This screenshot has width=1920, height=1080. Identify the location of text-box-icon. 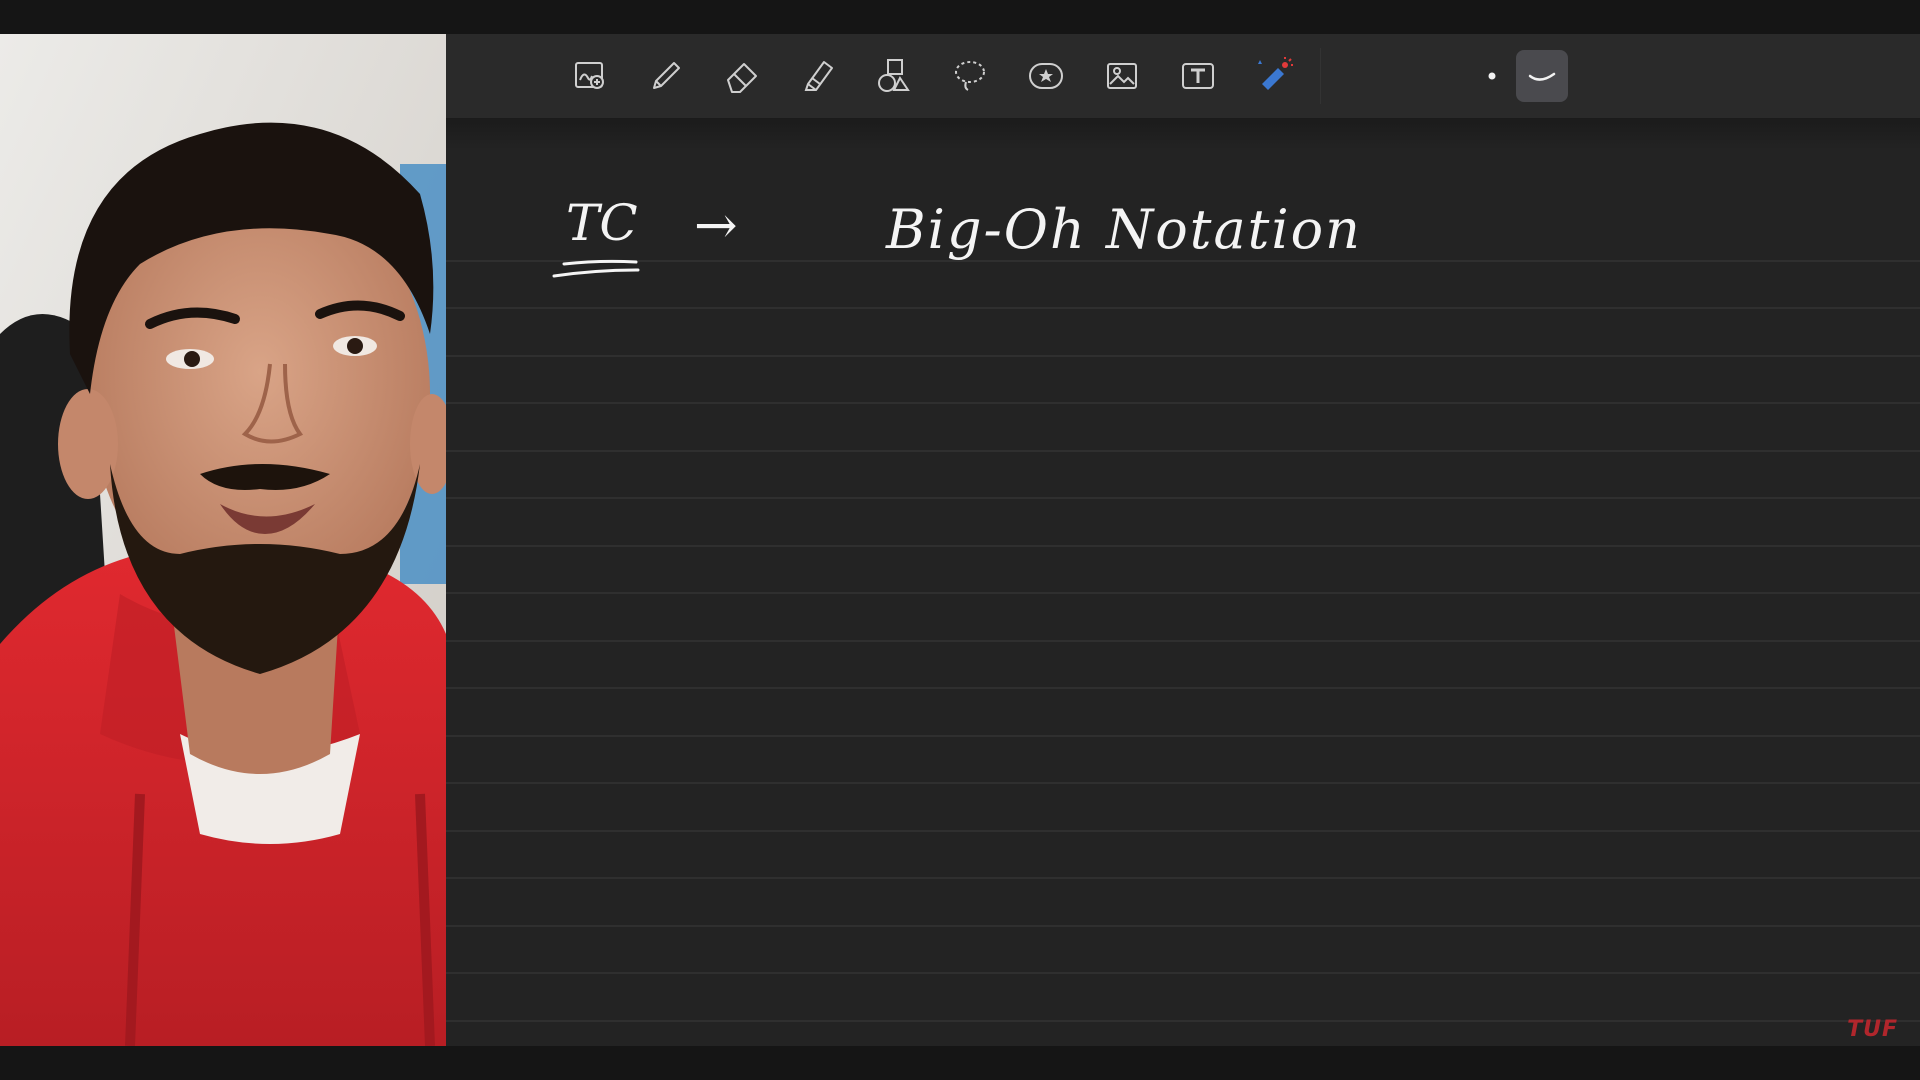
(1198, 76).